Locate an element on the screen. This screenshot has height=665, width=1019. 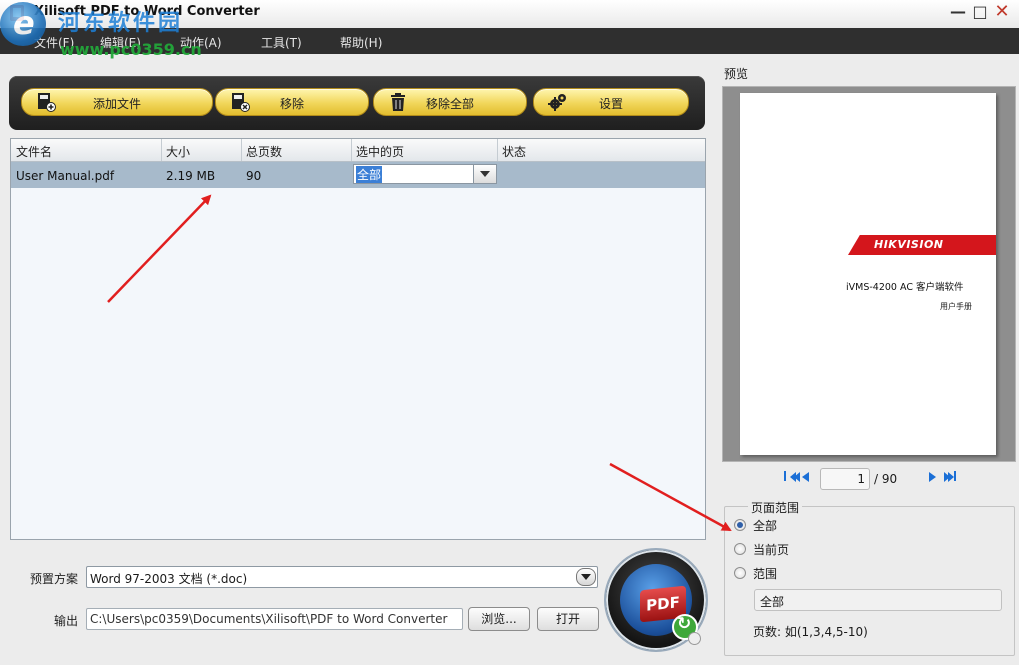
selected-pages-value: 全部 is located at coordinates (369, 174).